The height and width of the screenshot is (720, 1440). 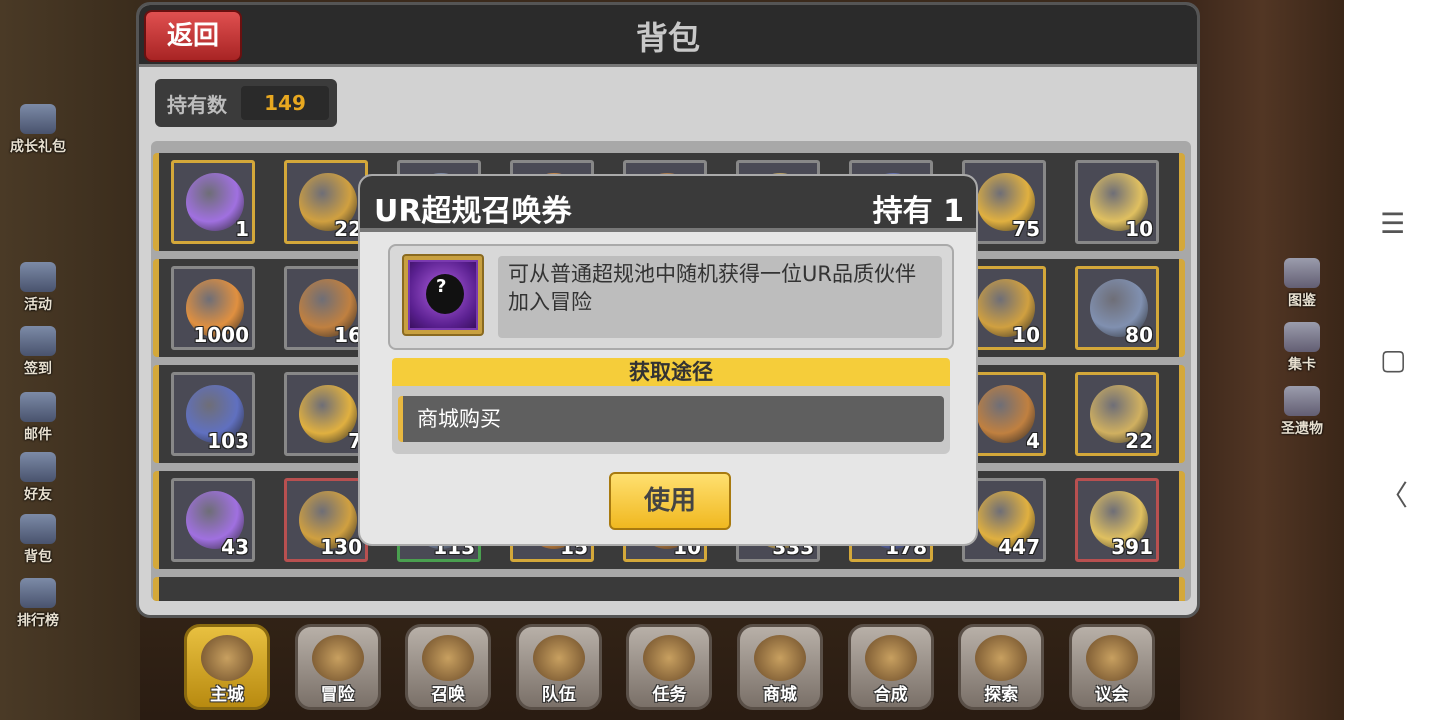 What do you see at coordinates (918, 211) in the screenshot?
I see `dialog-owned-count: 持有 1` at bounding box center [918, 211].